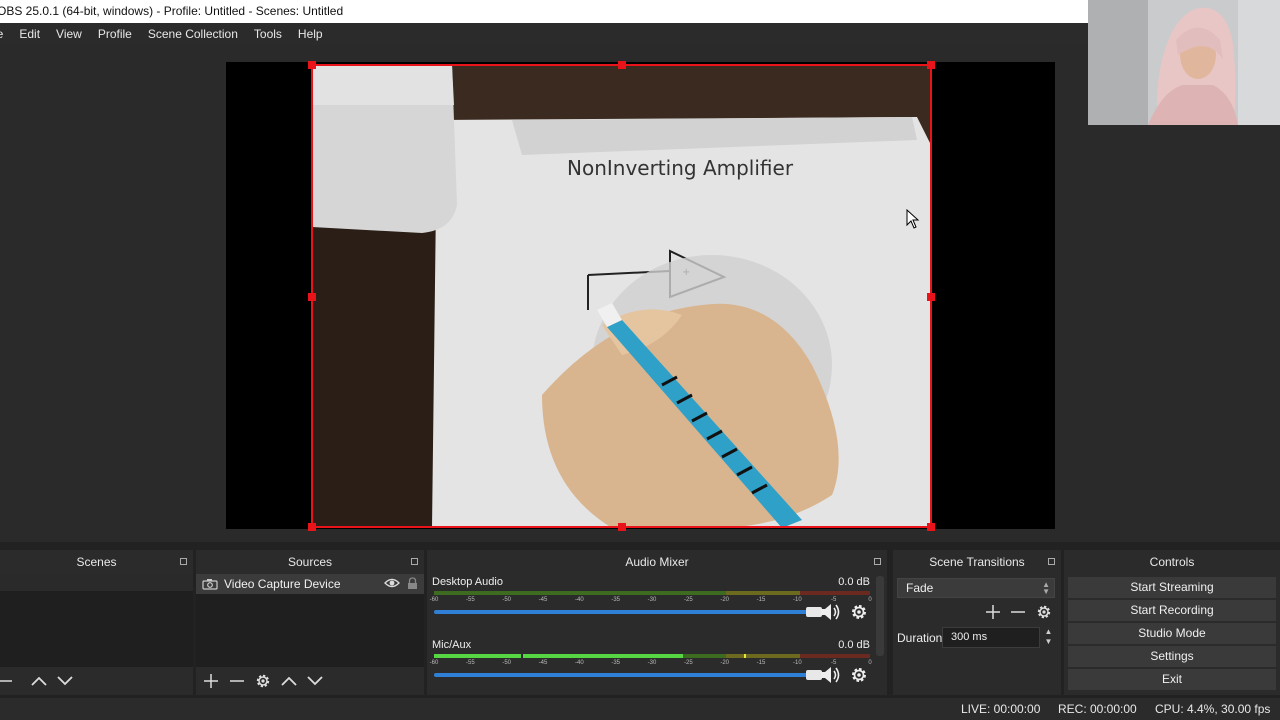 The height and width of the screenshot is (720, 1280). I want to click on source-properties-button, so click(263, 681).